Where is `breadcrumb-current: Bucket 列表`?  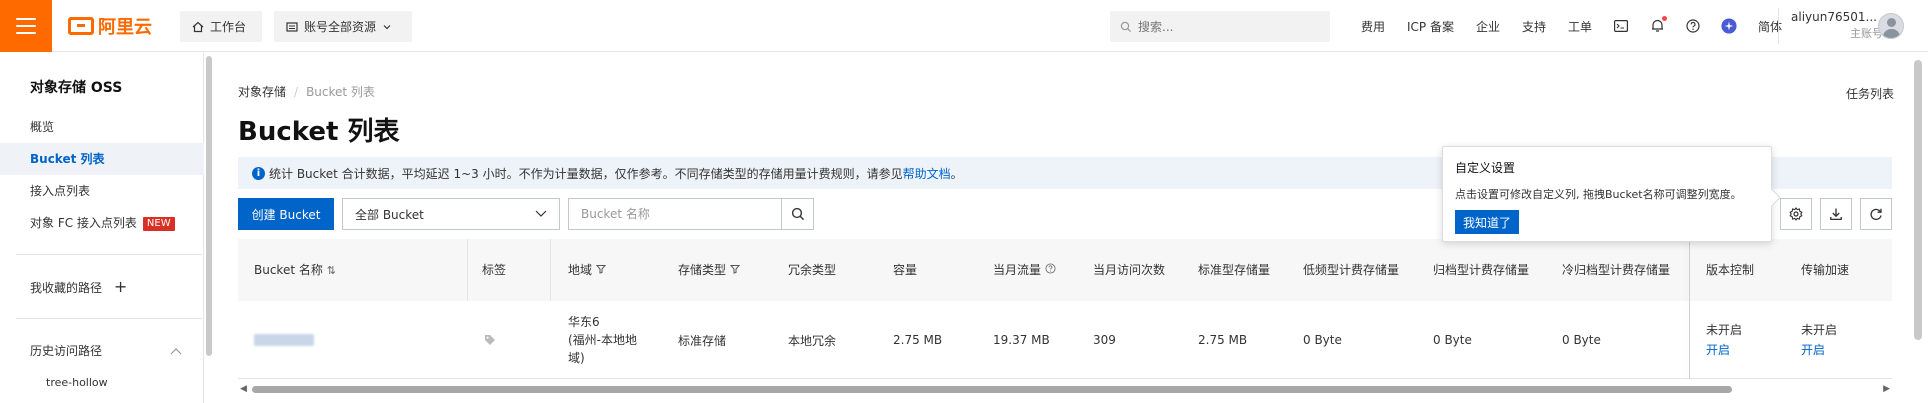 breadcrumb-current: Bucket 列表 is located at coordinates (340, 92).